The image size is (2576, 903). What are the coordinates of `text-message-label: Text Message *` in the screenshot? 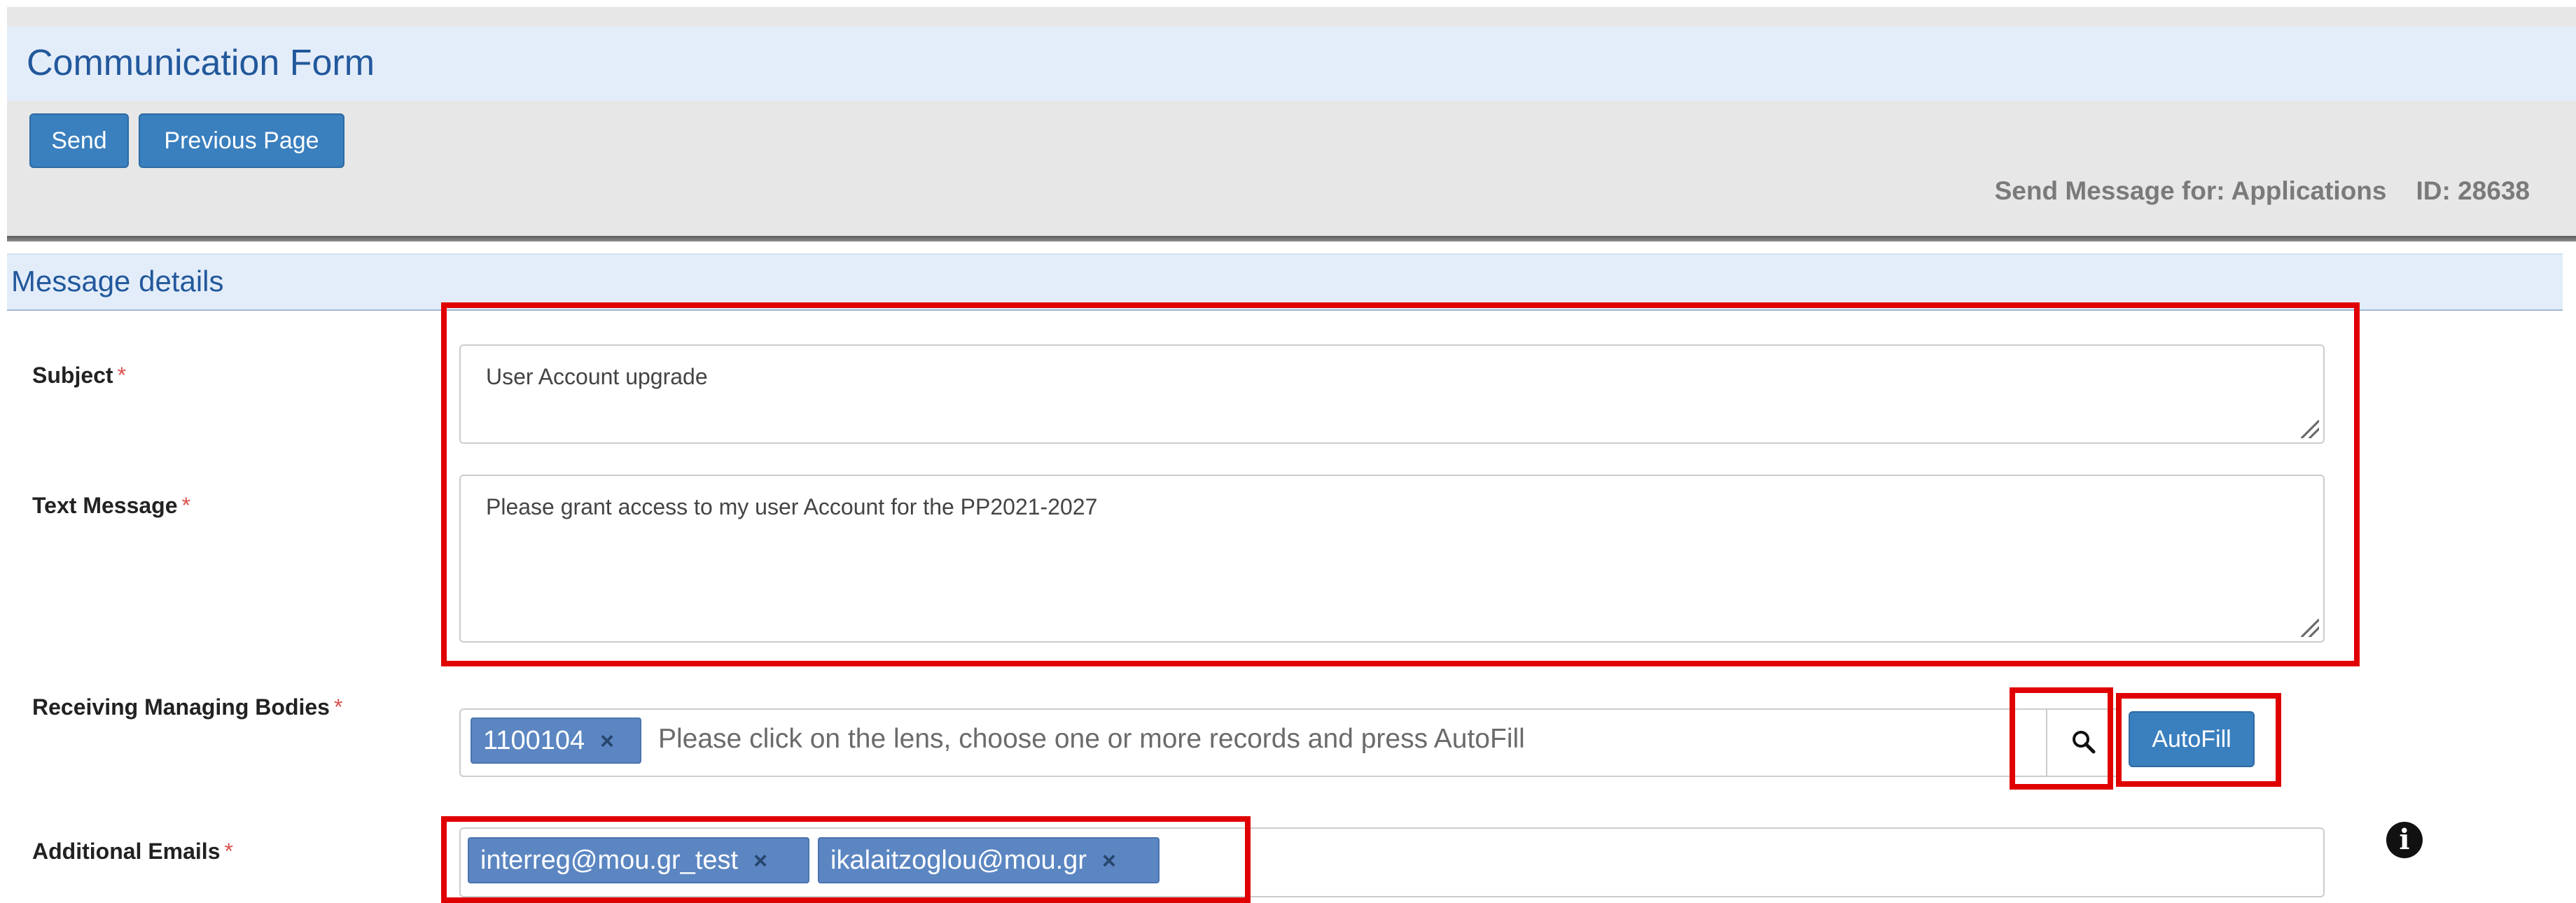 It's located at (111, 506).